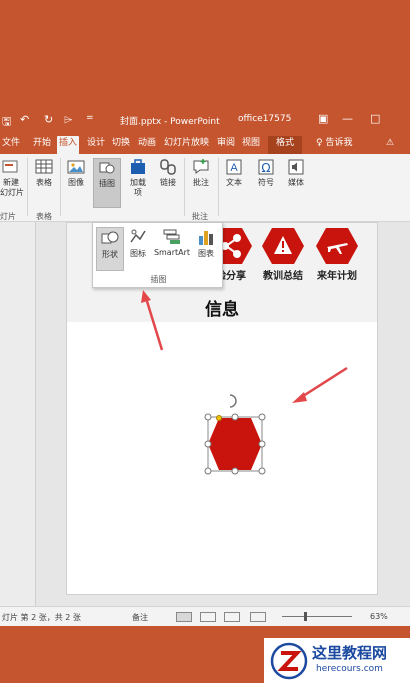 This screenshot has width=410, height=683. What do you see at coordinates (168, 167) in the screenshot?
I see `link-icon` at bounding box center [168, 167].